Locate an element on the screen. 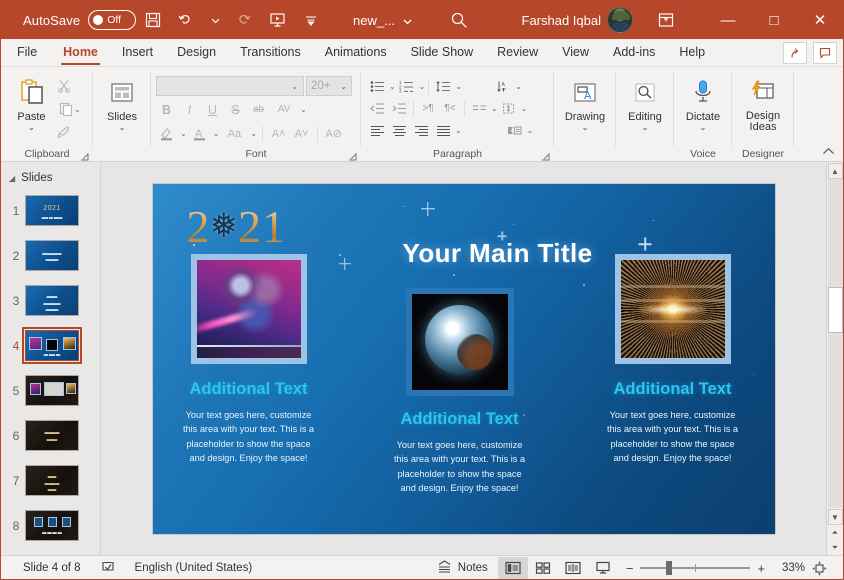 The image size is (844, 580). paragraph-dialog-launcher is located at coordinates (545, 156).